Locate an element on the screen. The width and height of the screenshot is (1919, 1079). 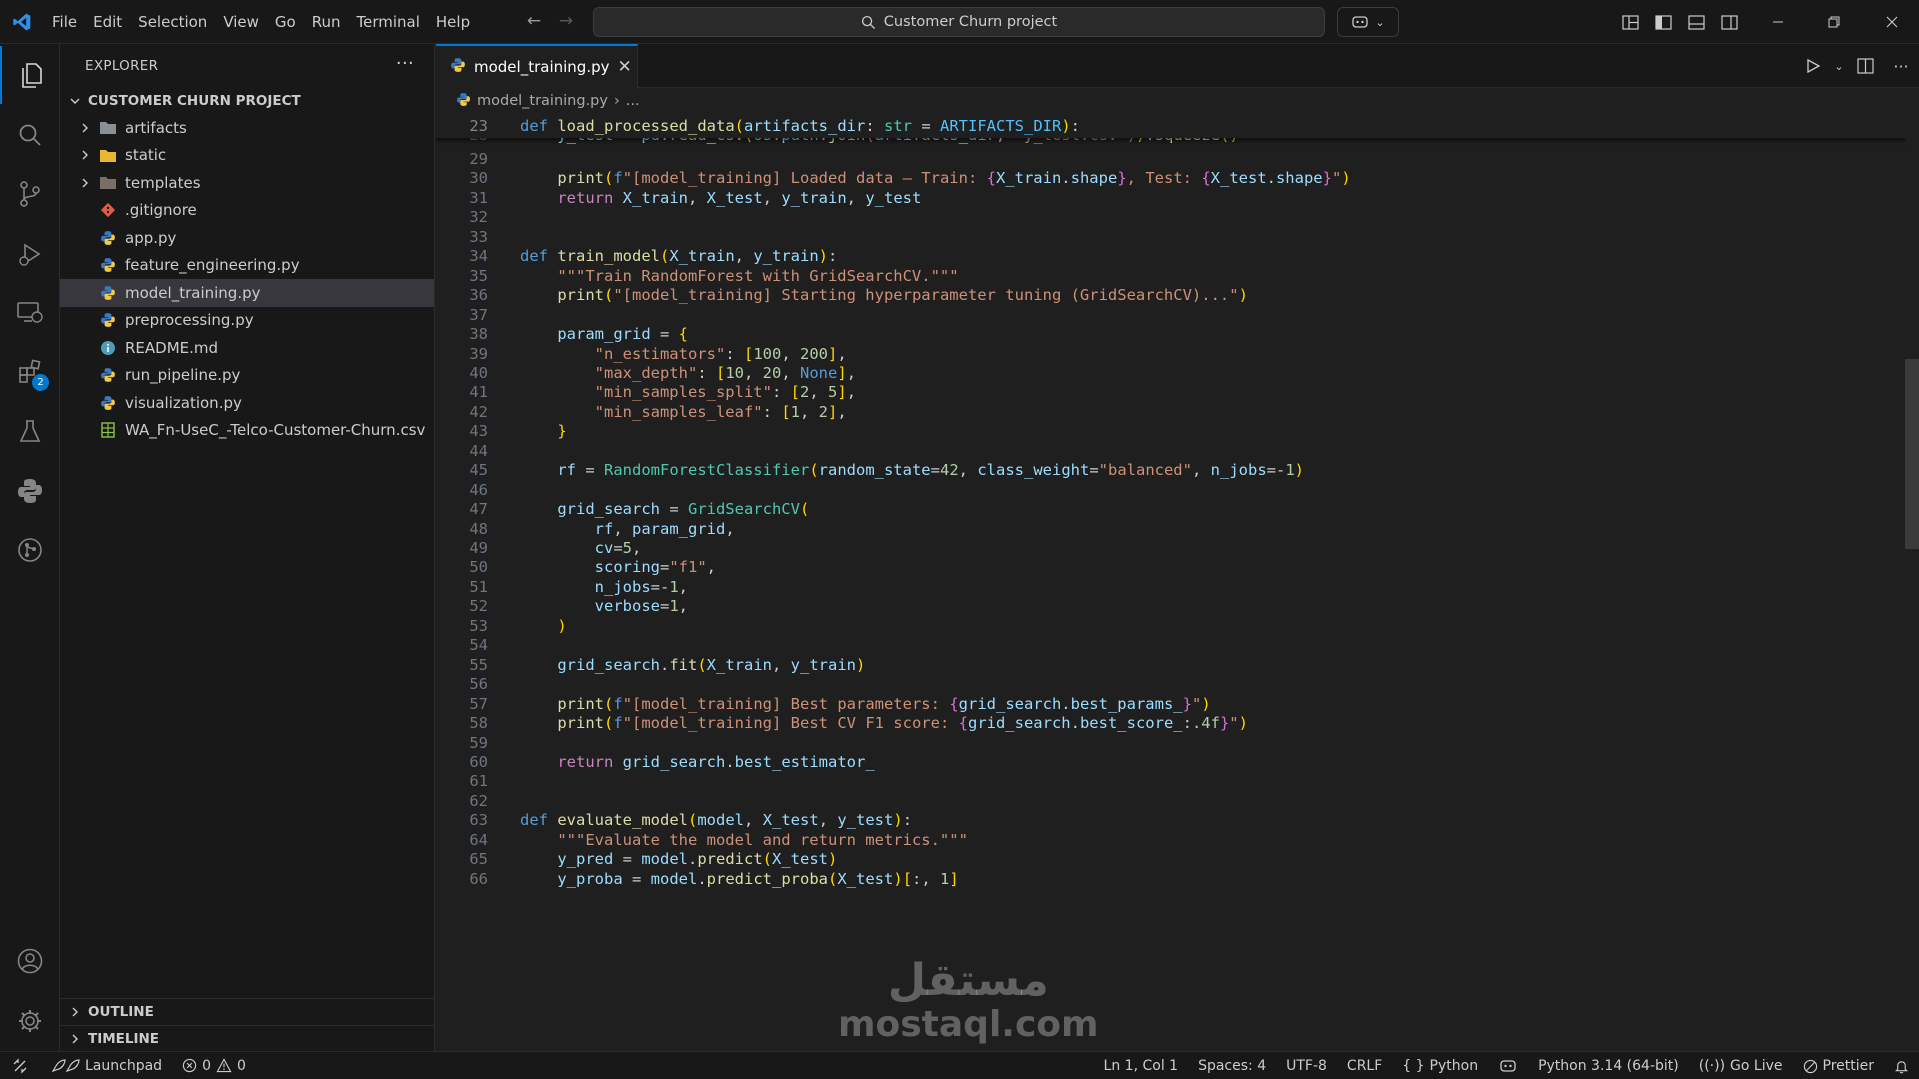
go-live-item: ((·)) Go Live is located at coordinates (1741, 1065).